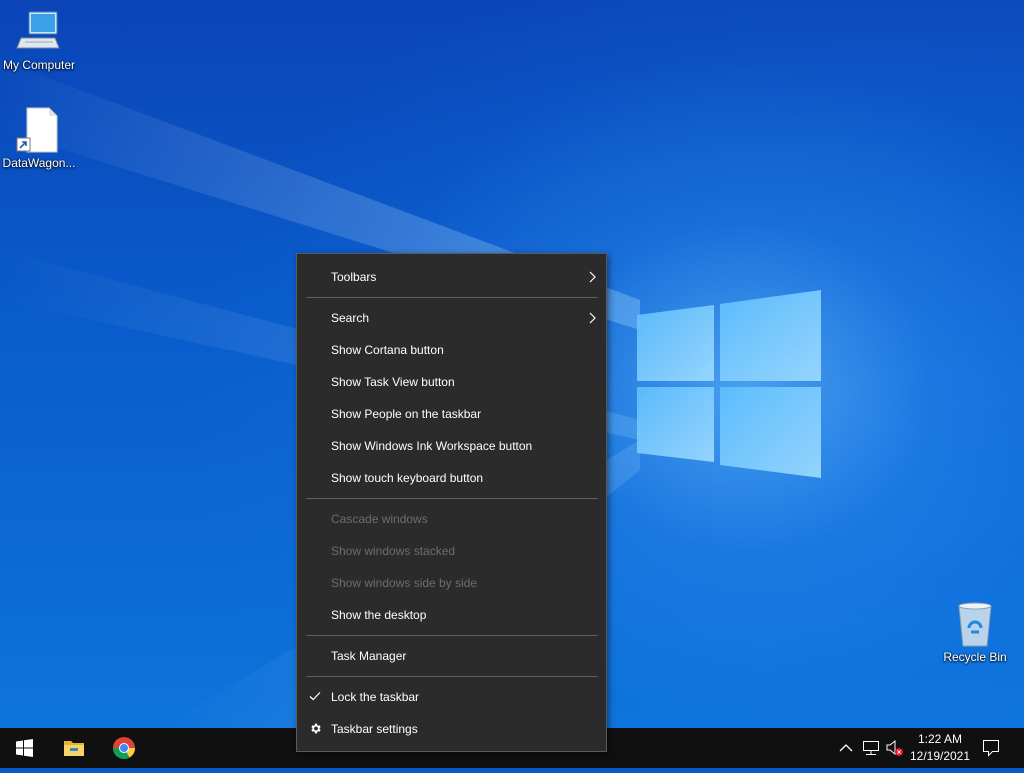 The height and width of the screenshot is (773, 1024). I want to click on menu-item-label: Search, so click(350, 318).